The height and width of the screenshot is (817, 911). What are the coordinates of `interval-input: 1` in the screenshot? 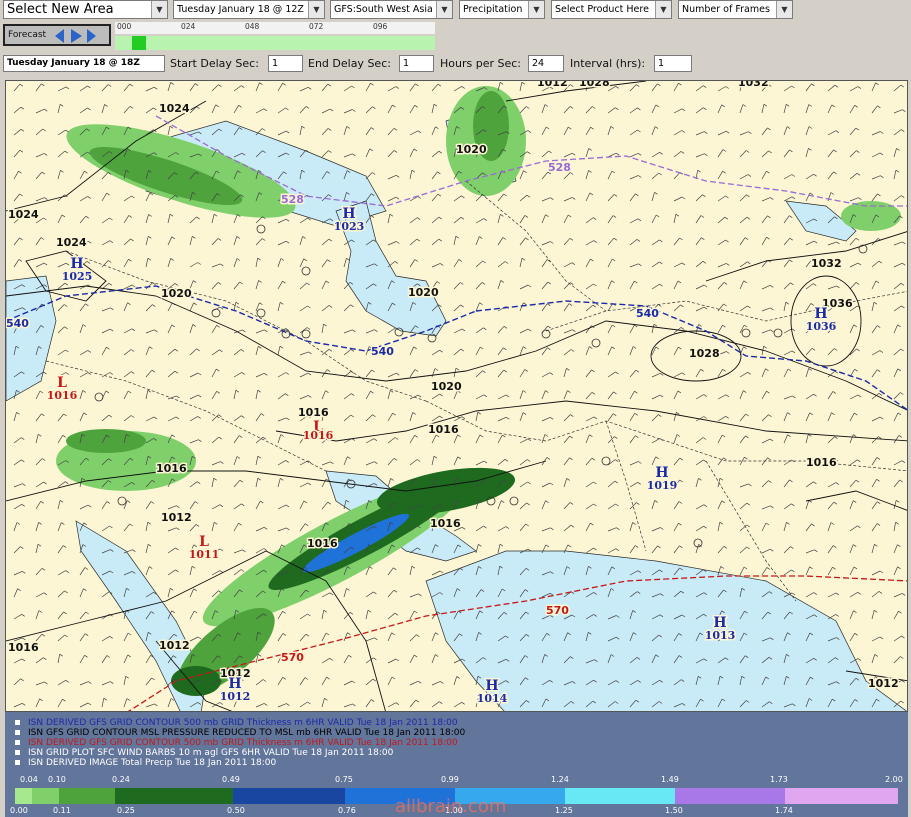 It's located at (673, 63).